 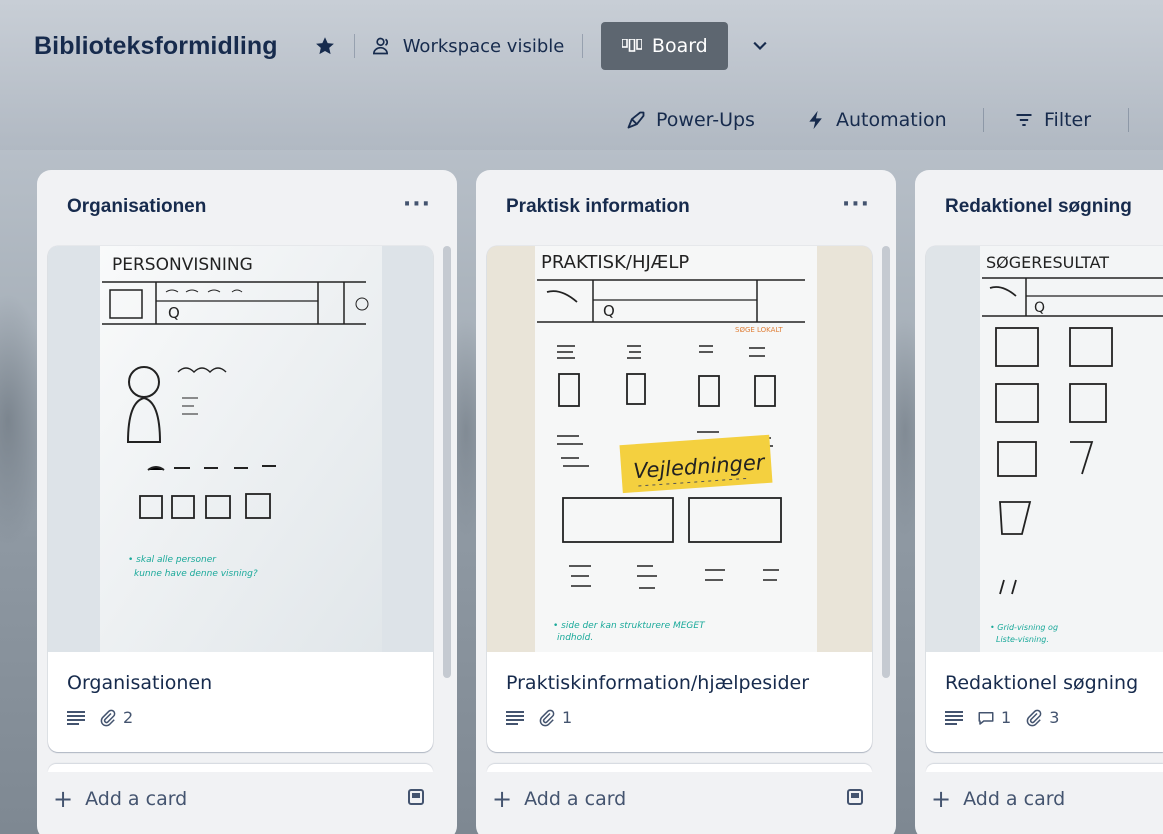 What do you see at coordinates (598, 207) in the screenshot?
I see `list-title: Praktisk information` at bounding box center [598, 207].